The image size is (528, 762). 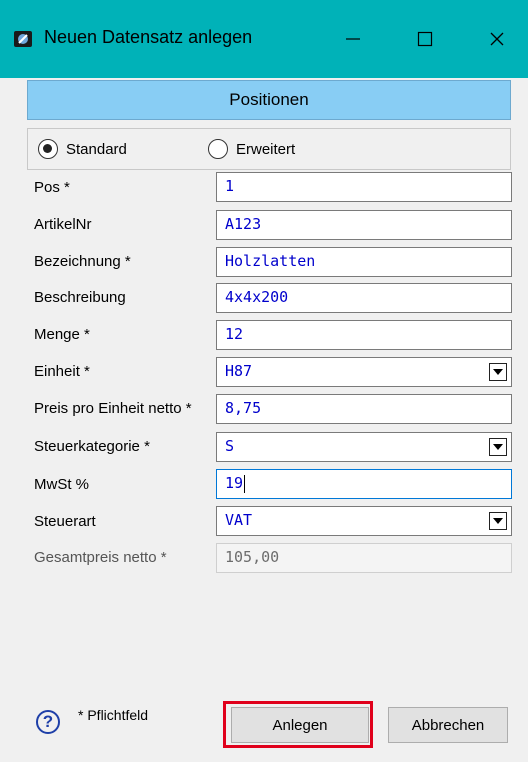 What do you see at coordinates (218, 149) in the screenshot?
I see `radio-erweitert` at bounding box center [218, 149].